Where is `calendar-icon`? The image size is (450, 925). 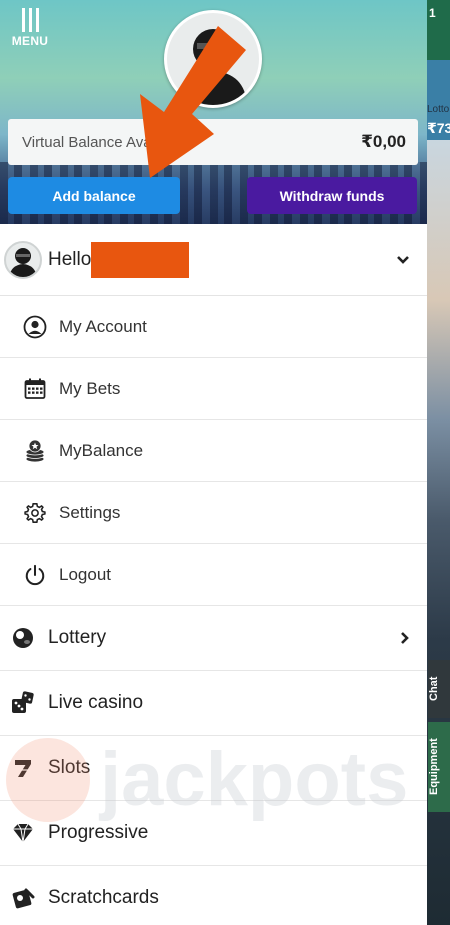
calendar-icon is located at coordinates (35, 389).